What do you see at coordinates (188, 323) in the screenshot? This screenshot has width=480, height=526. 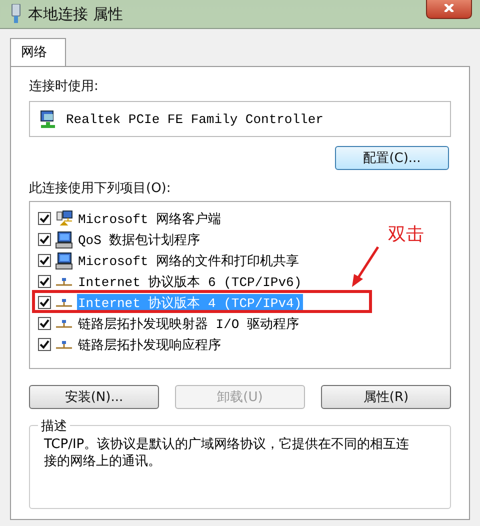 I see `list-item: 链路层拓扑发现映射器 I/O 驱动程序` at bounding box center [188, 323].